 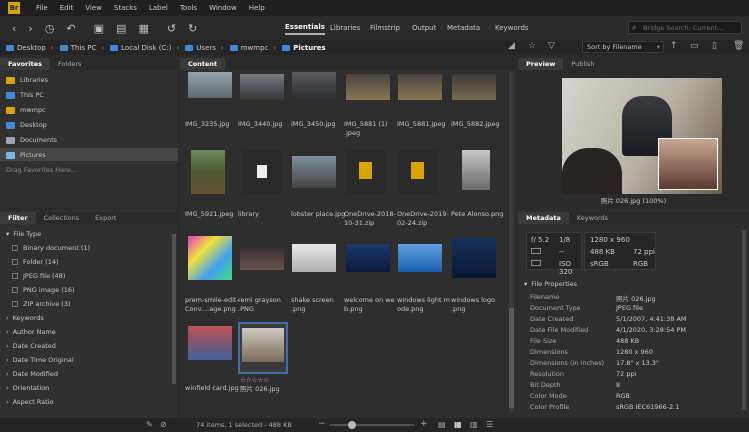 What do you see at coordinates (511, 242) in the screenshot?
I see `content-scrollbar` at bounding box center [511, 242].